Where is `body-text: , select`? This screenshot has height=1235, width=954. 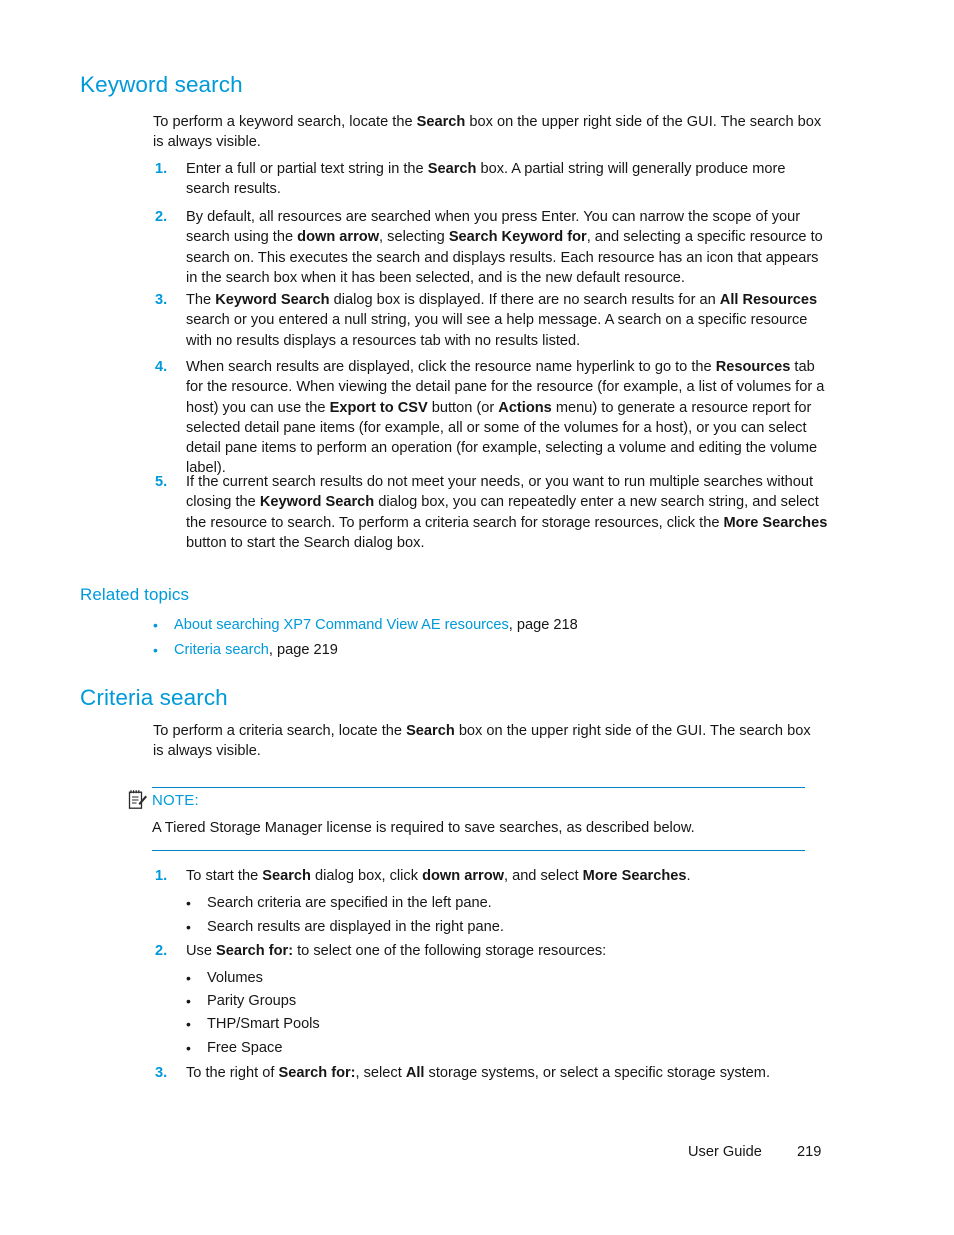 body-text: , select is located at coordinates (380, 1073).